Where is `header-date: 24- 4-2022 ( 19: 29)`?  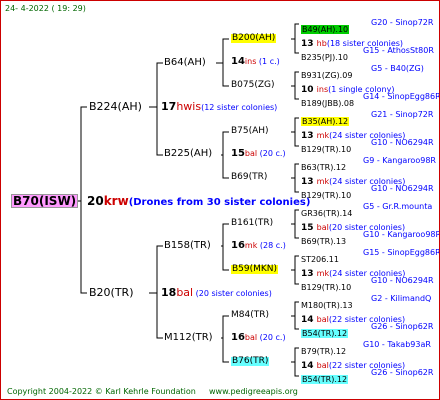
header-date: 24- 4-2022 ( 19: 29) is located at coordinates (45, 8).